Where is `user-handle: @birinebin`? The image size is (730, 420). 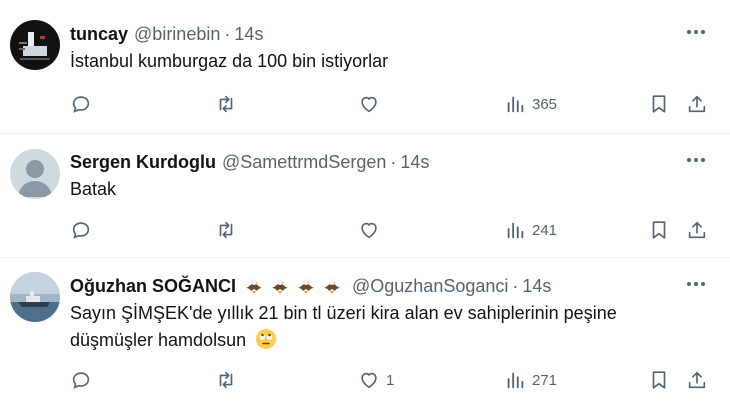 user-handle: @birinebin is located at coordinates (177, 34).